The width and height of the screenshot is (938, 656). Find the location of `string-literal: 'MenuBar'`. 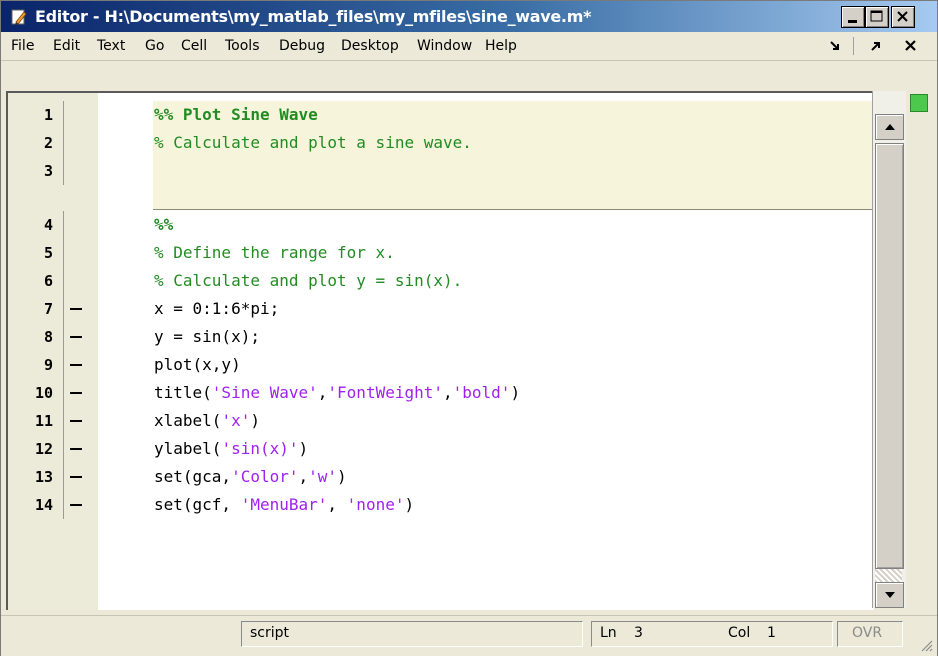

string-literal: 'MenuBar' is located at coordinates (284, 504).